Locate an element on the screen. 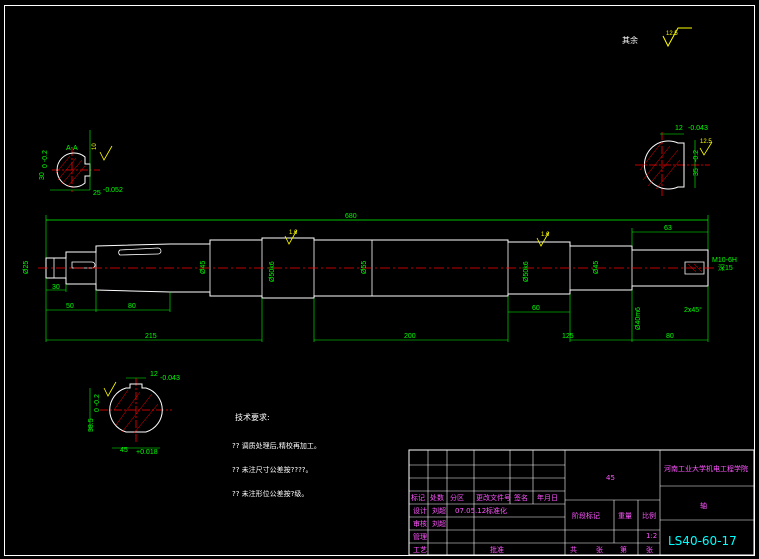 The width and height of the screenshot is (759, 559). tb-sheet-total: 共 is located at coordinates (573, 549).